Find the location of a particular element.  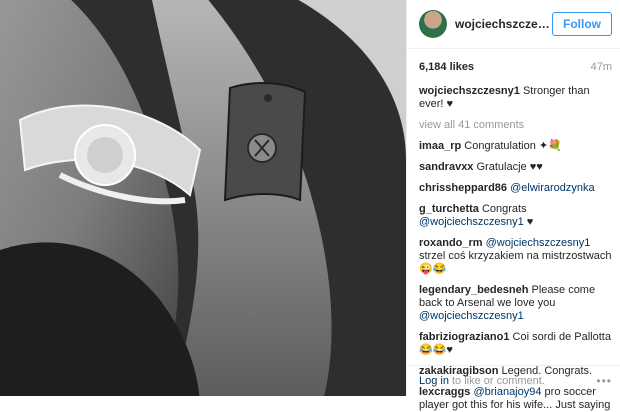

follow-button: Follow is located at coordinates (582, 24).